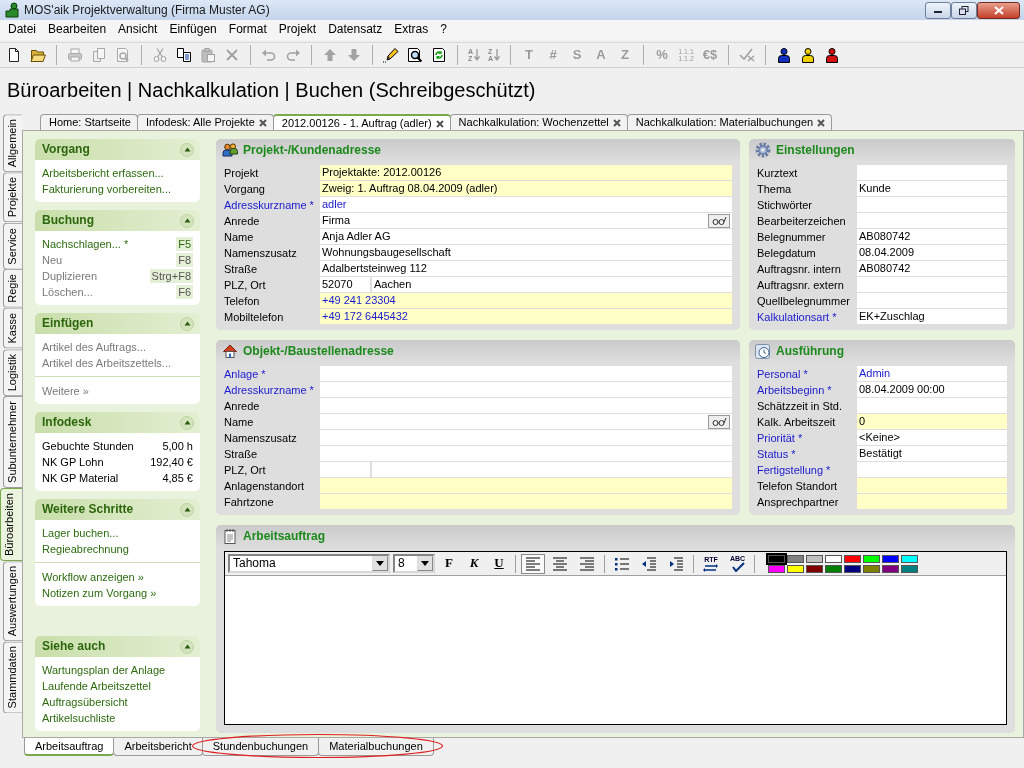 Image resolution: width=1024 pixels, height=768 pixels. Describe the element at coordinates (12, 442) in the screenshot. I see `side-tab: Subunternehmer` at that location.